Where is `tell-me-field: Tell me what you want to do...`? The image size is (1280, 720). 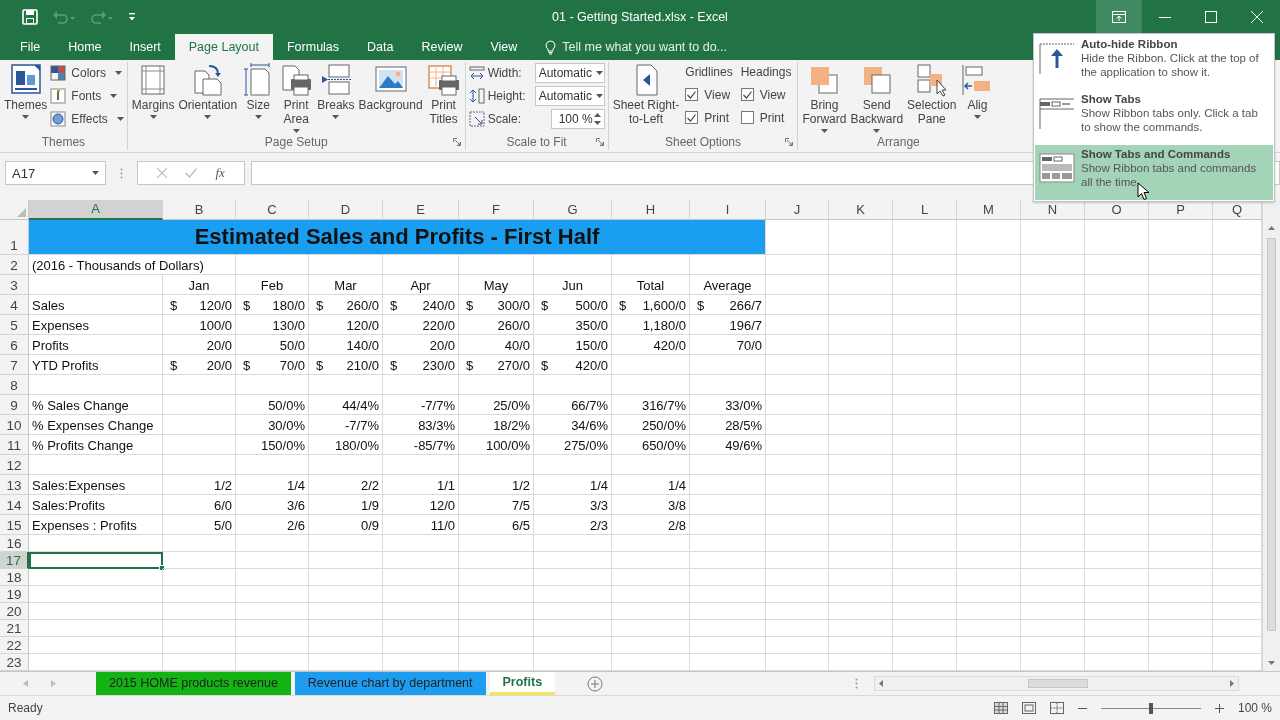
tell-me-field: Tell me what you want to do... is located at coordinates (654, 47).